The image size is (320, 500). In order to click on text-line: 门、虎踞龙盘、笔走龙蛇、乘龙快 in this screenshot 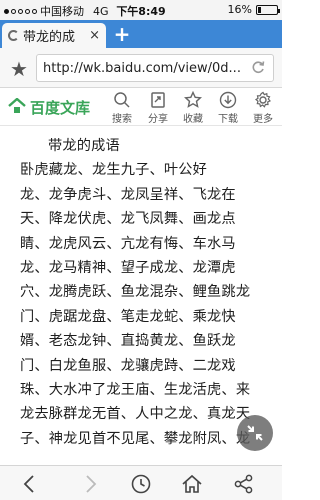, I will do `click(128, 316)`.